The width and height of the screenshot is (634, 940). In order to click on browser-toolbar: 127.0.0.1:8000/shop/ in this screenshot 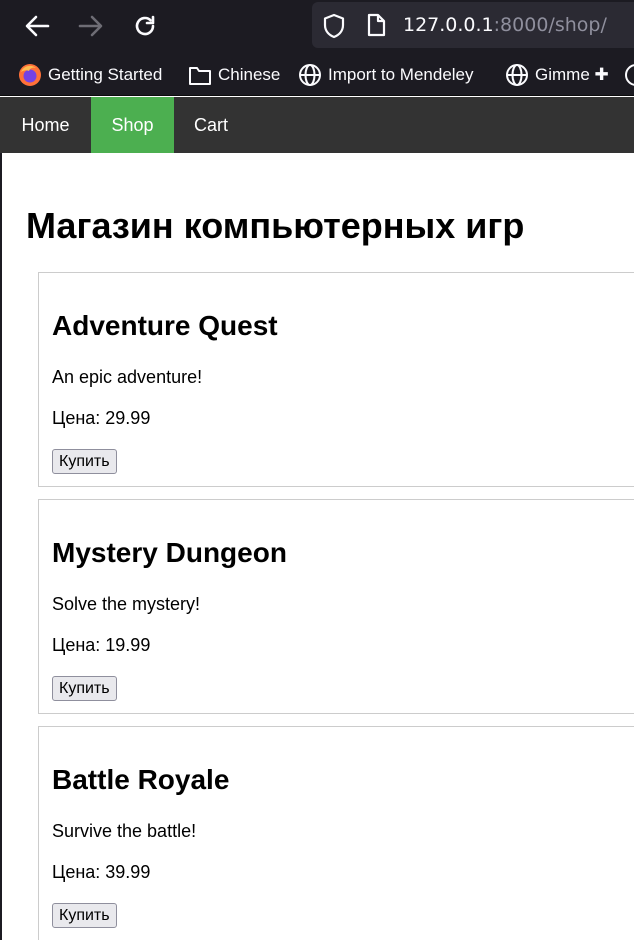, I will do `click(317, 26)`.